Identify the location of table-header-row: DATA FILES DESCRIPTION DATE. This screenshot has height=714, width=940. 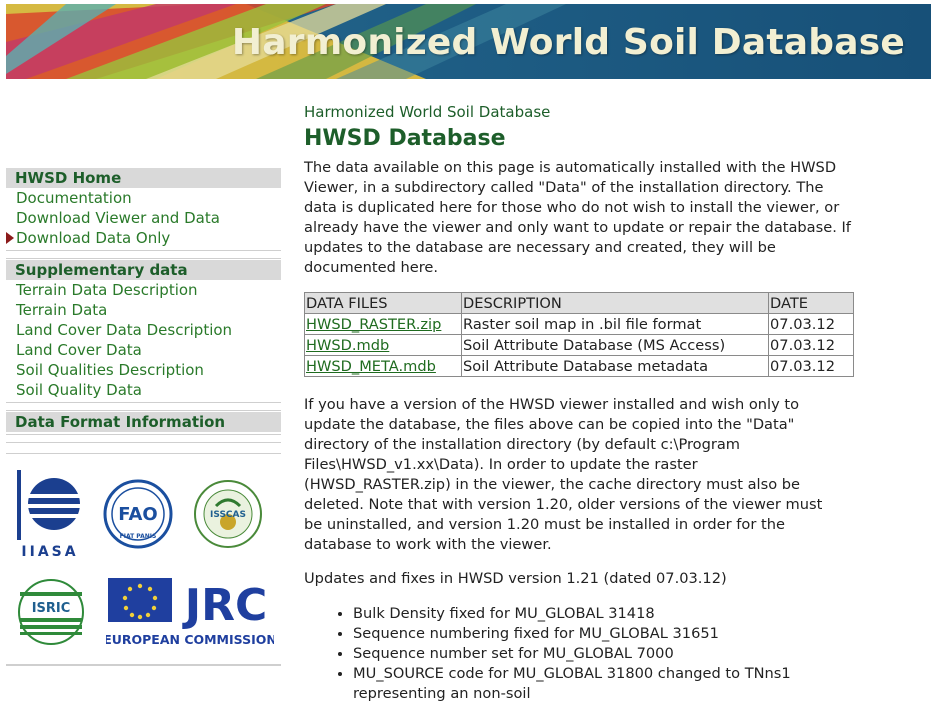
(579, 303).